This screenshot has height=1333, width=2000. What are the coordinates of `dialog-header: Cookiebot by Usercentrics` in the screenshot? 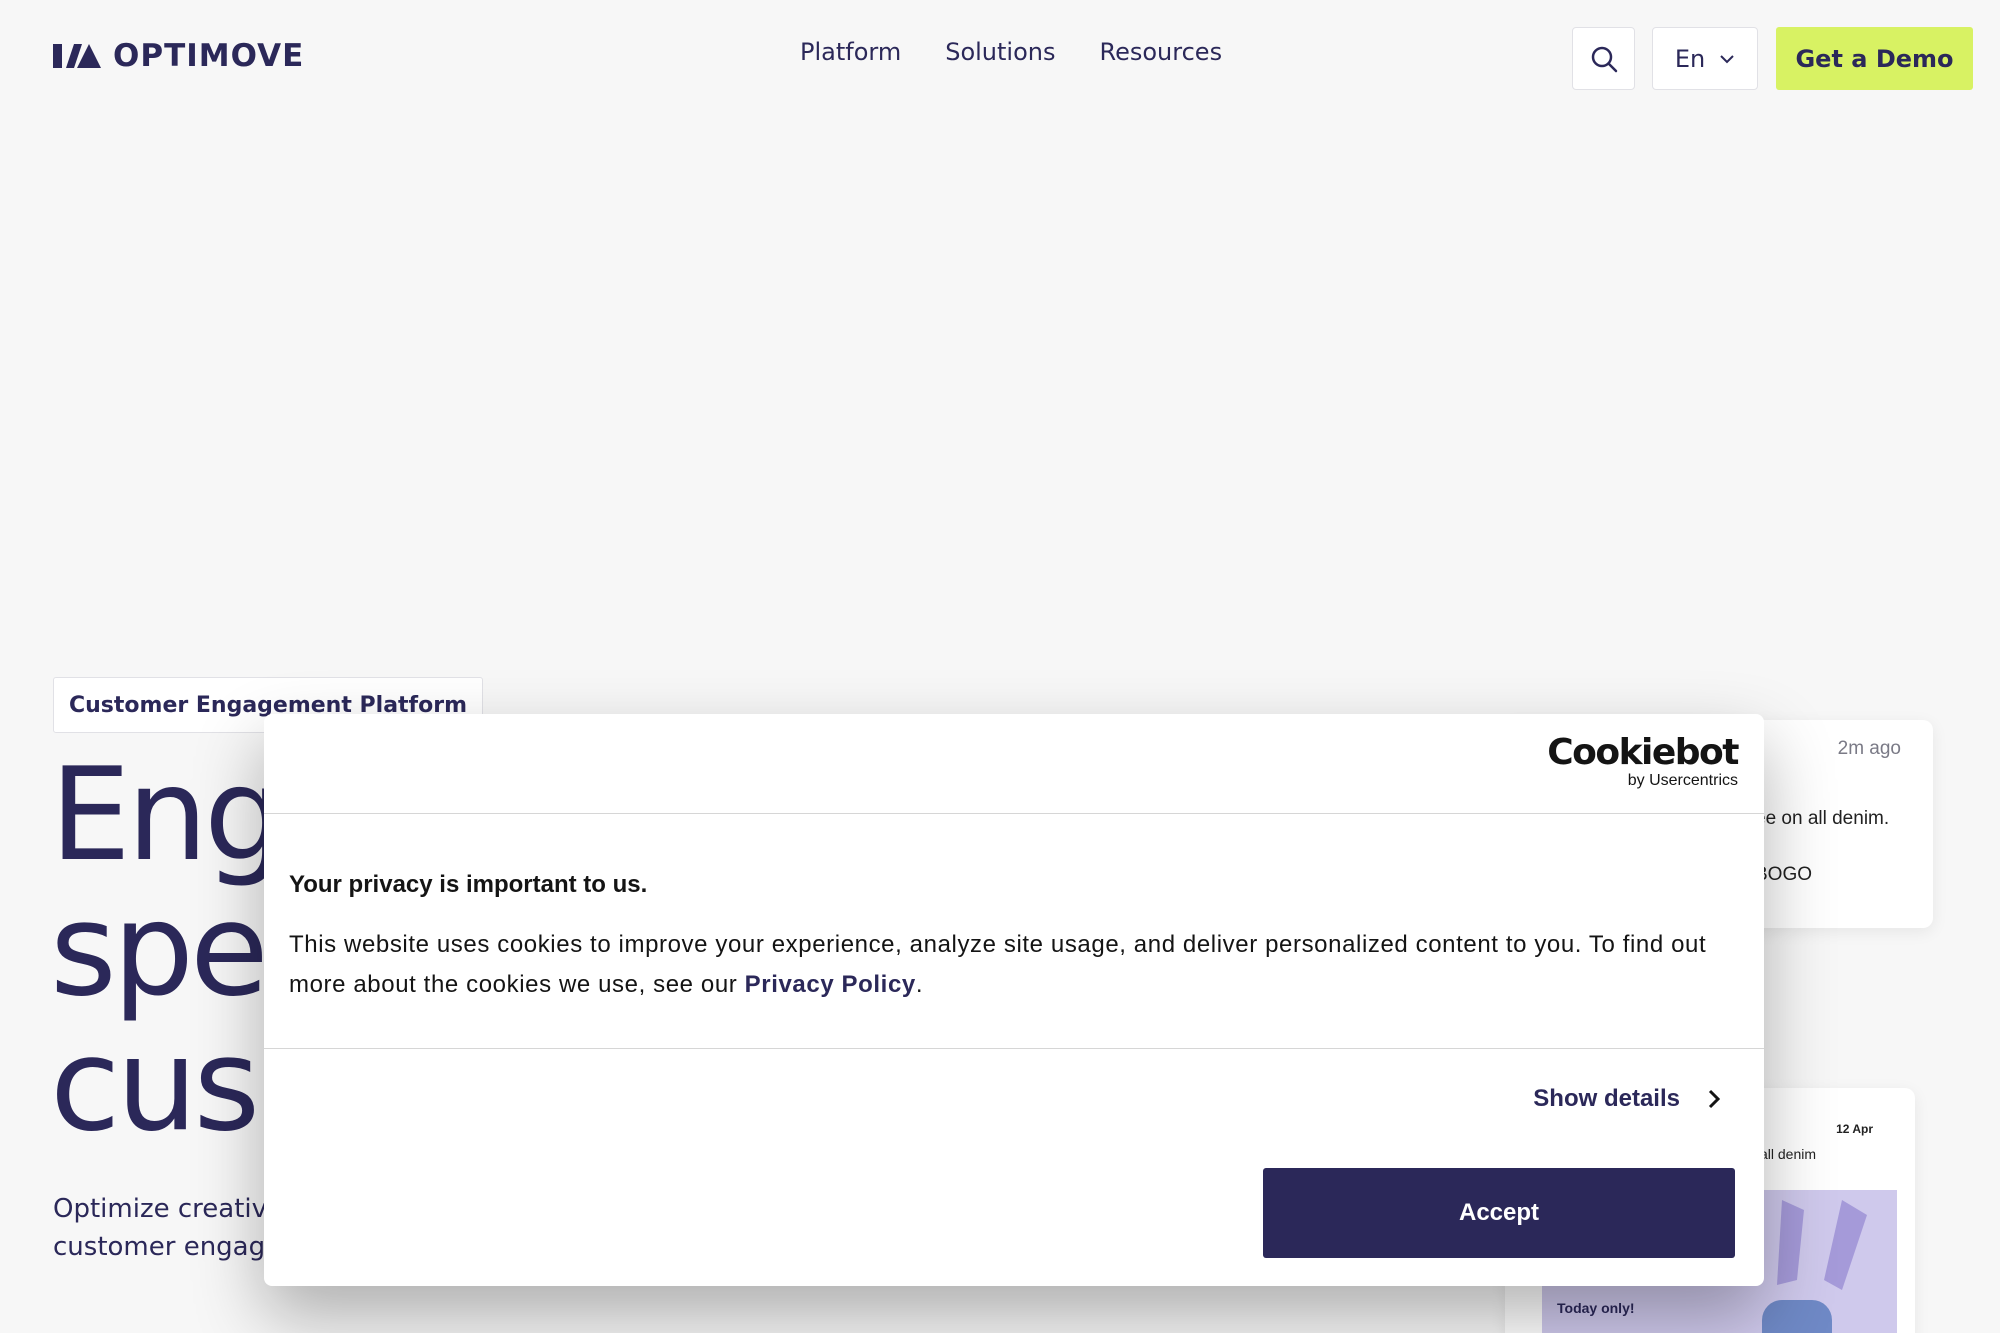 It's located at (1014, 764).